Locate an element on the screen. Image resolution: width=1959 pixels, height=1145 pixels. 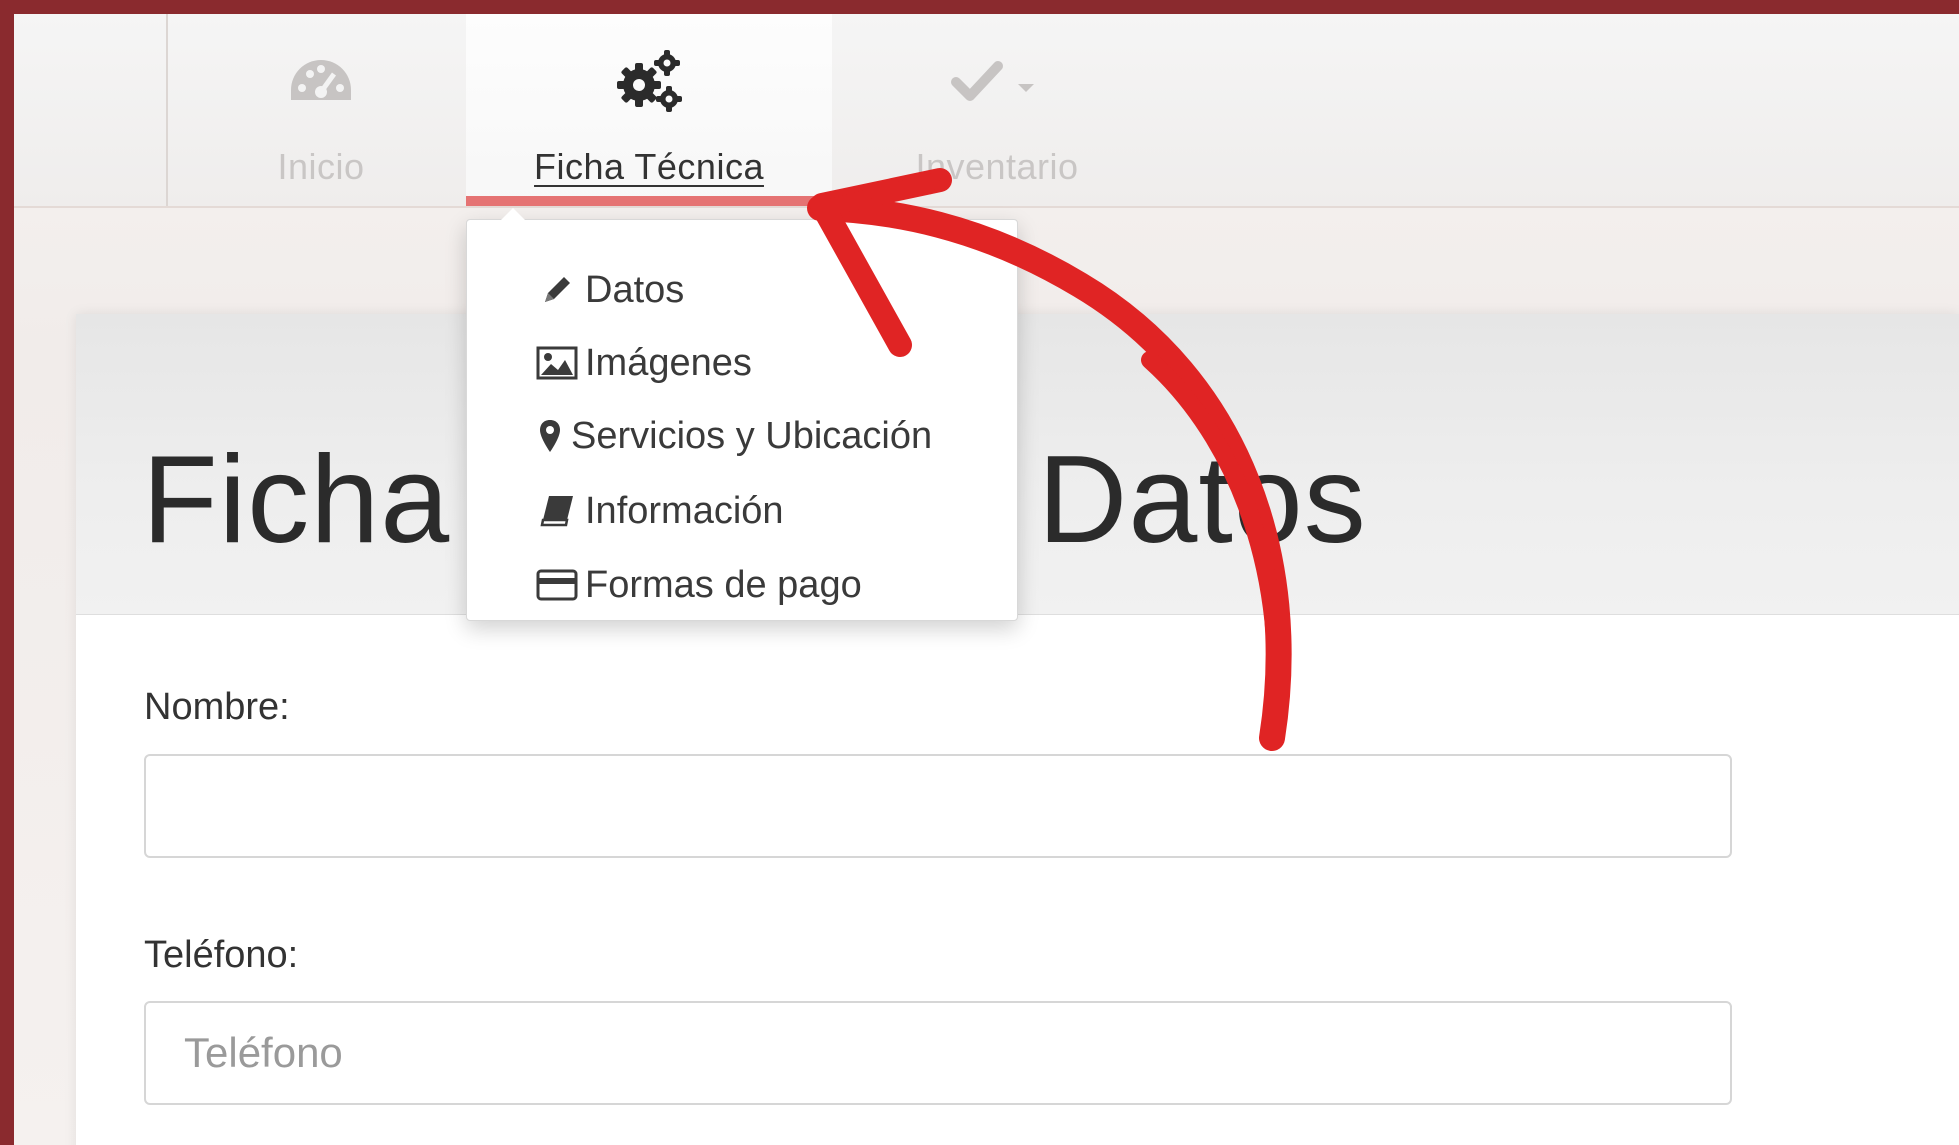
nav-label-inventario: Inventario is located at coordinates (997, 166).